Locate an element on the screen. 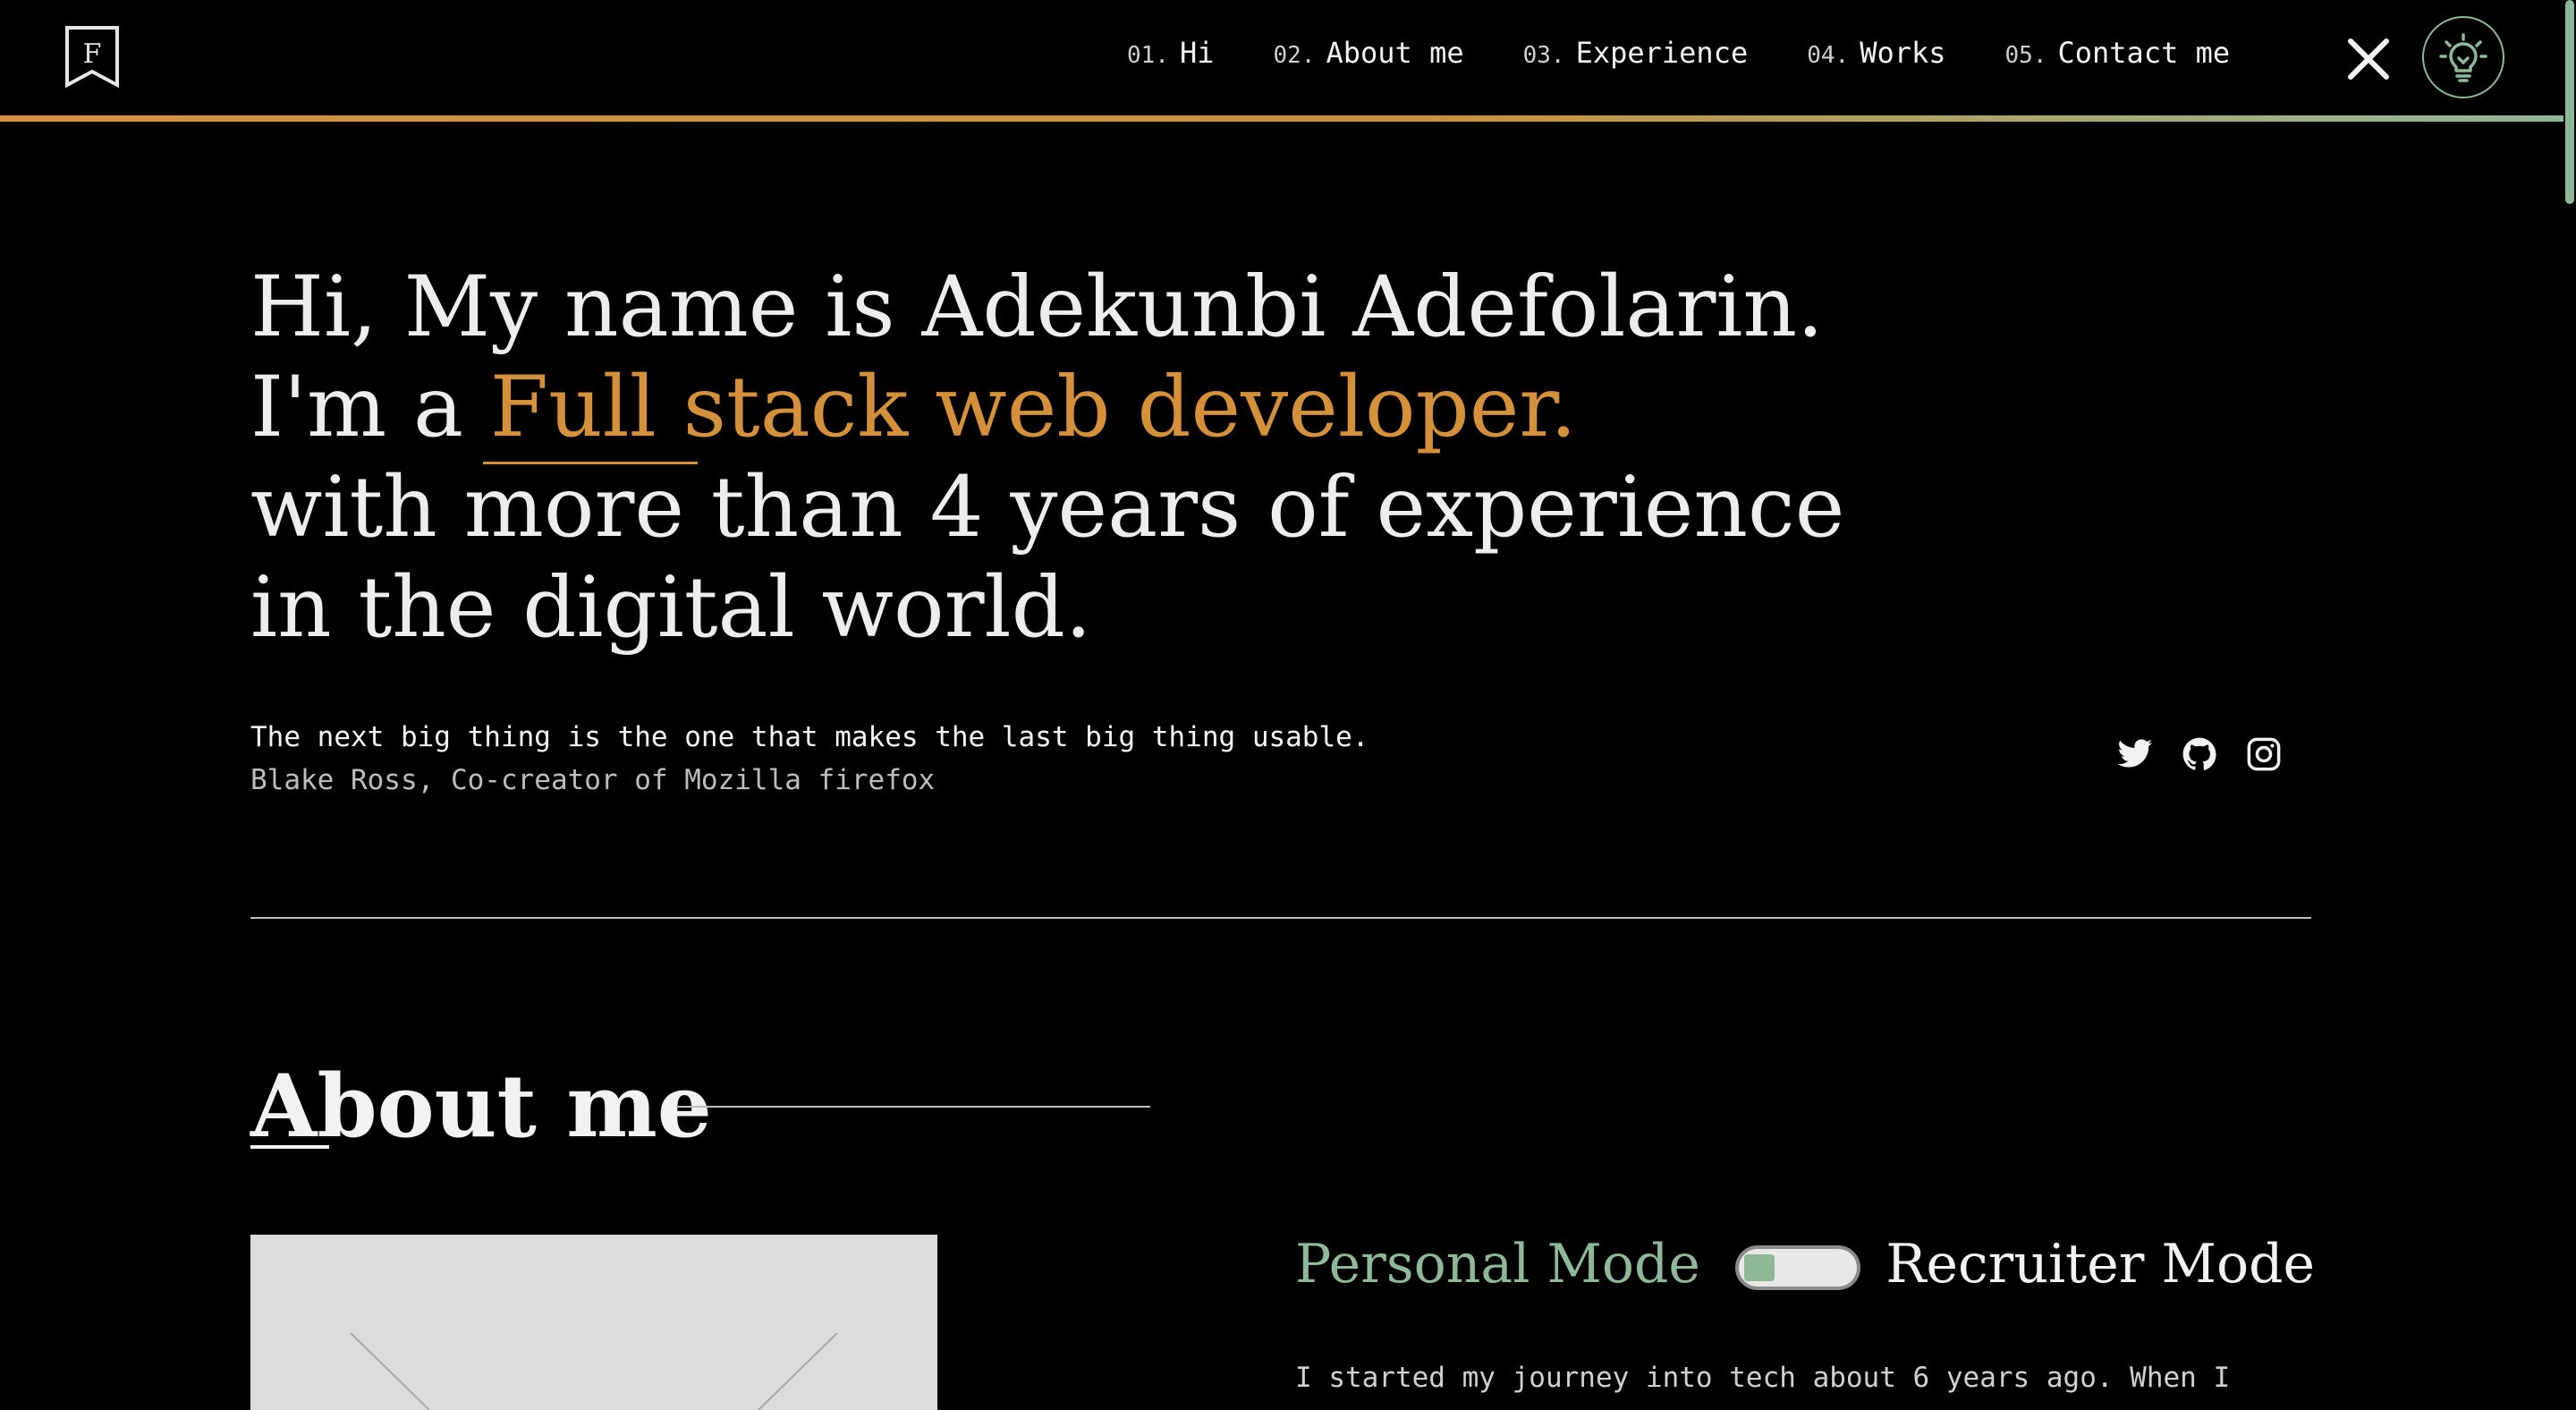  nav-item-contact: 05. Contact me is located at coordinates (2118, 53).